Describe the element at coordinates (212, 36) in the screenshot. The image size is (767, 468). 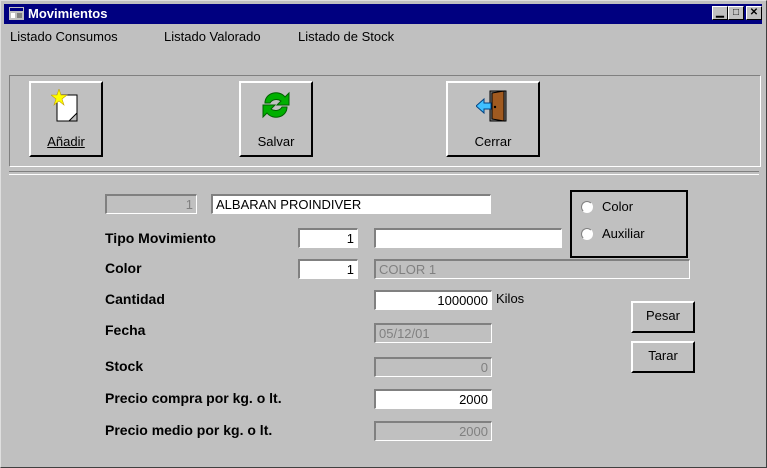
I see `menu-listado-valorado: Listado Valorado` at that location.